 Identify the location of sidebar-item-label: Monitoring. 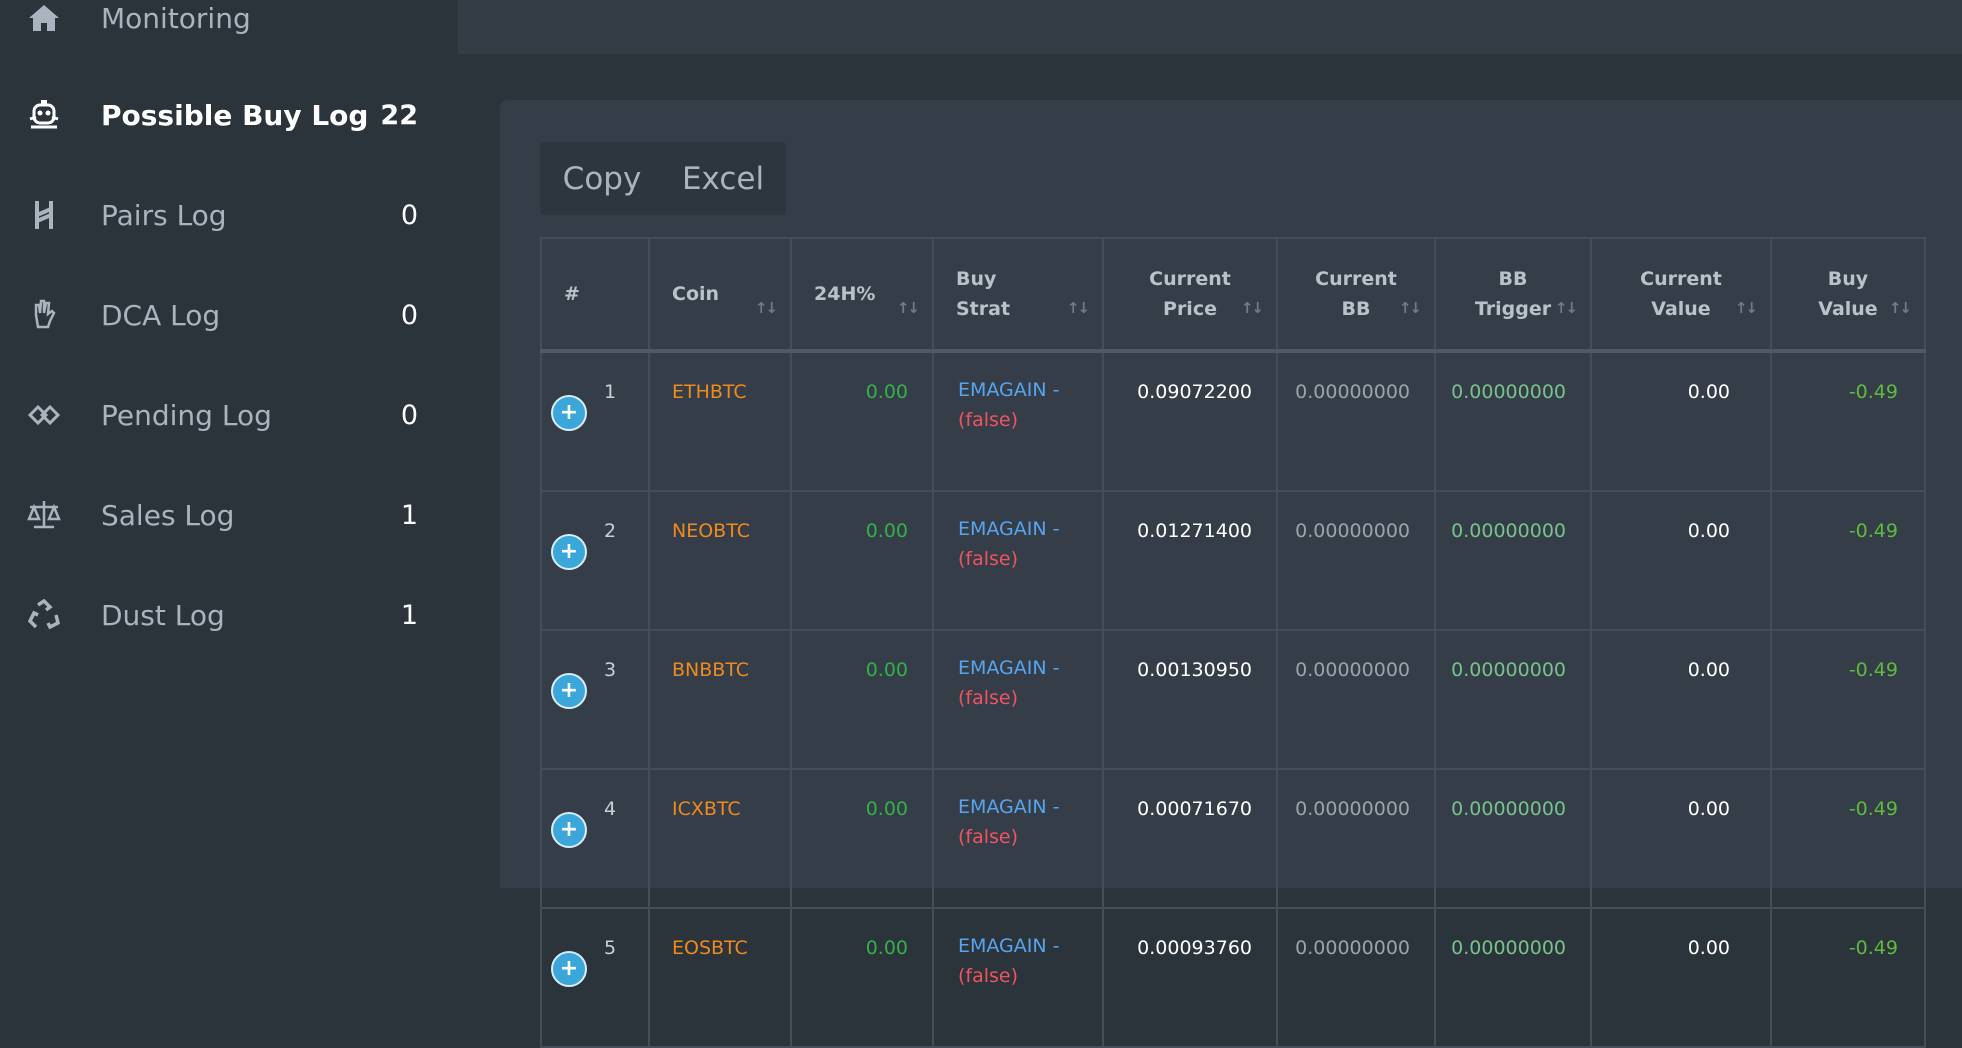
(176, 18).